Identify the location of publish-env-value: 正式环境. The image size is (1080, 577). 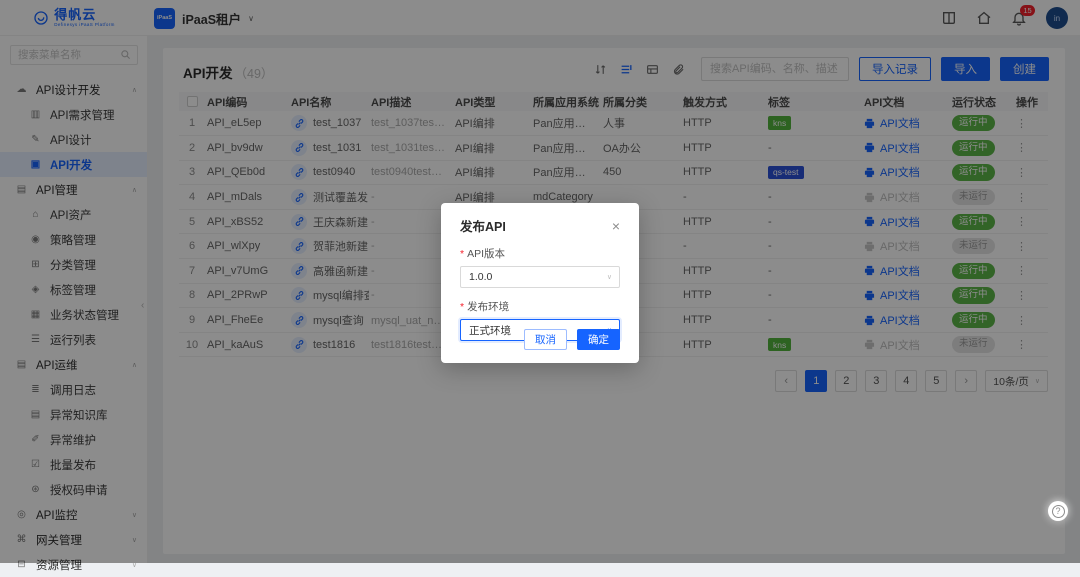
(490, 330).